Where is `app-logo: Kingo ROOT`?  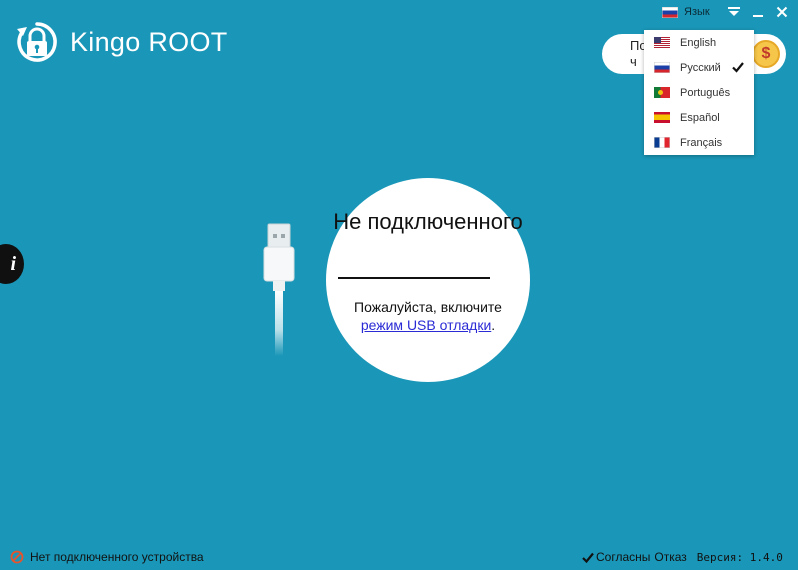 app-logo: Kingo ROOT is located at coordinates (121, 42).